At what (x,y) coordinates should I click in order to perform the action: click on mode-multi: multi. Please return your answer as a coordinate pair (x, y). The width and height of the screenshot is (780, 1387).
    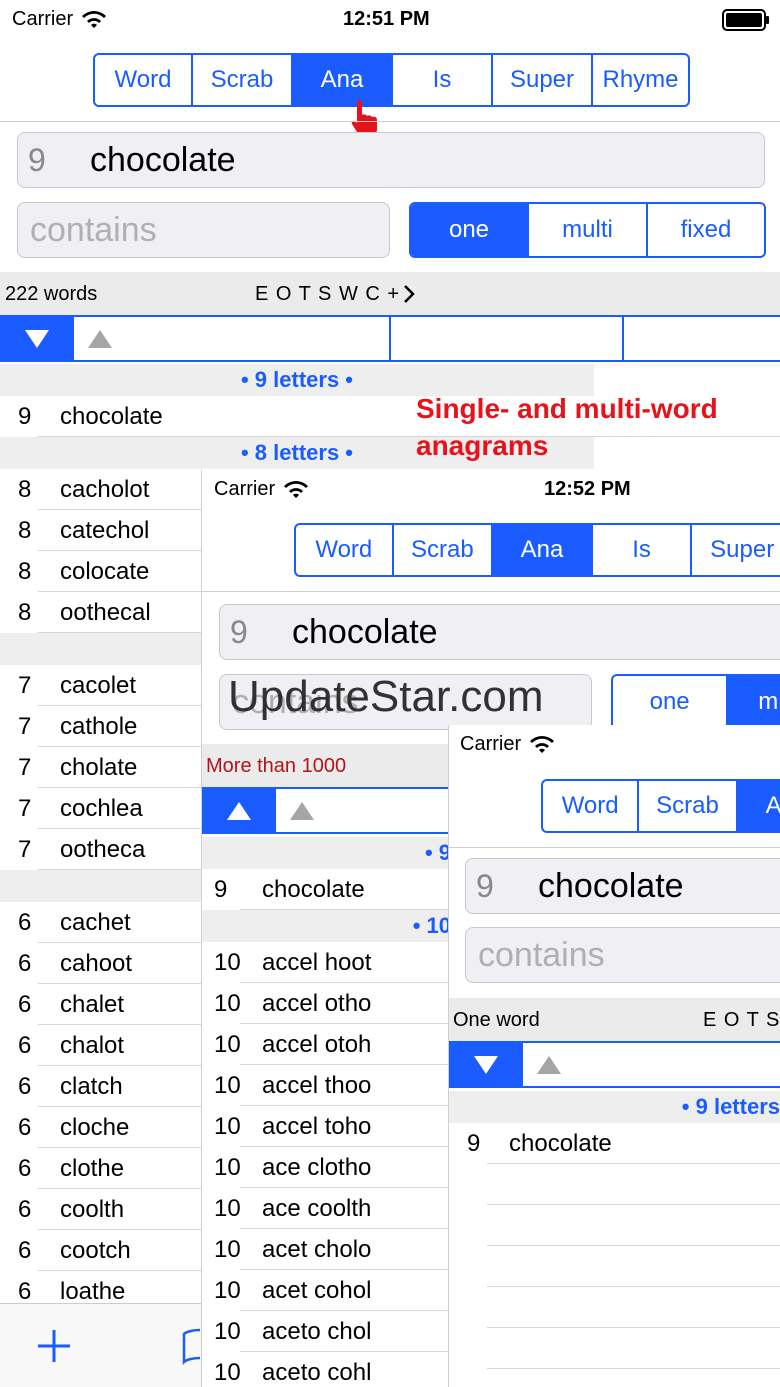
    Looking at the image, I should click on (588, 230).